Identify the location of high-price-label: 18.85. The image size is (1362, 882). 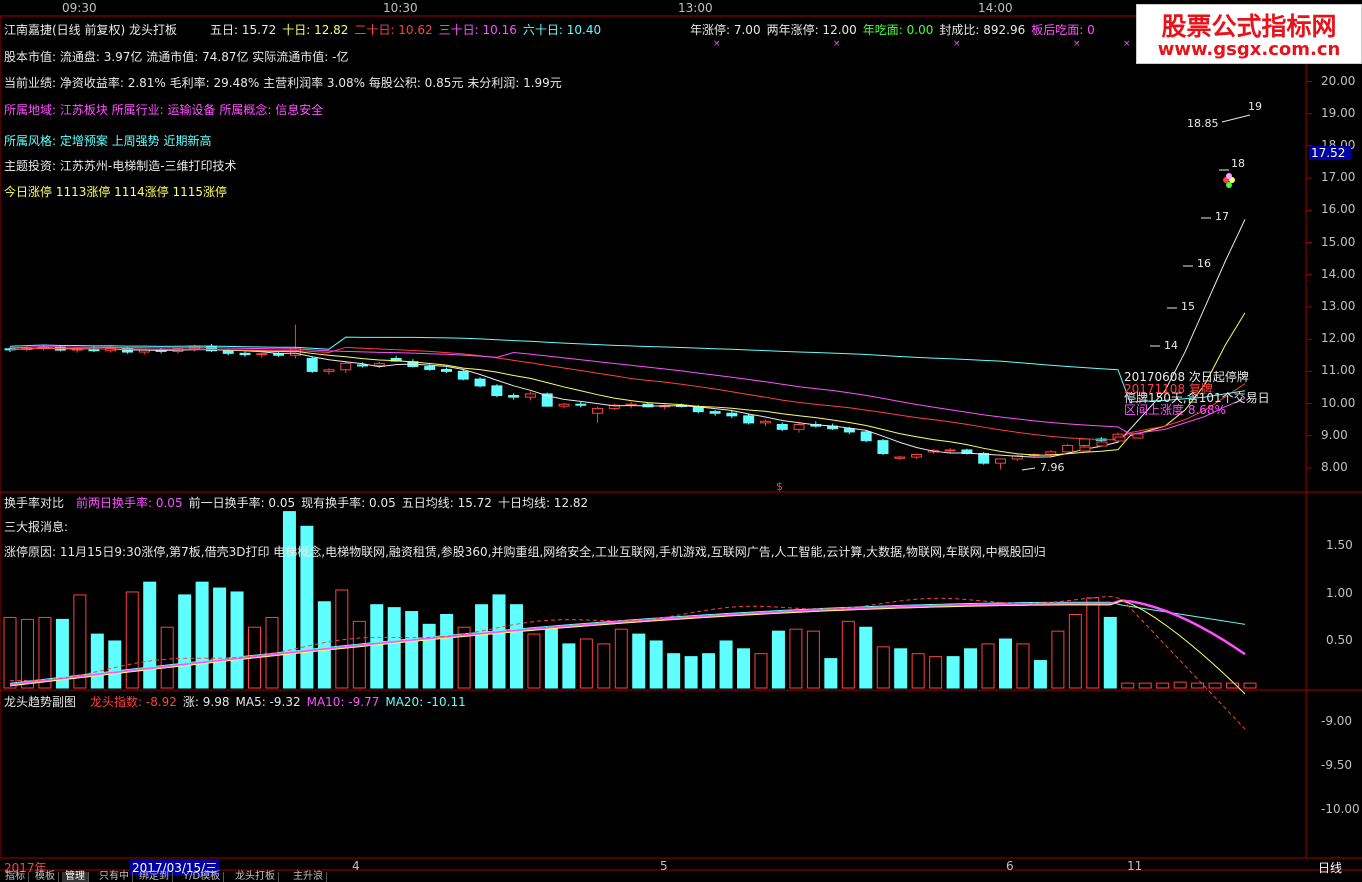
(1203, 123).